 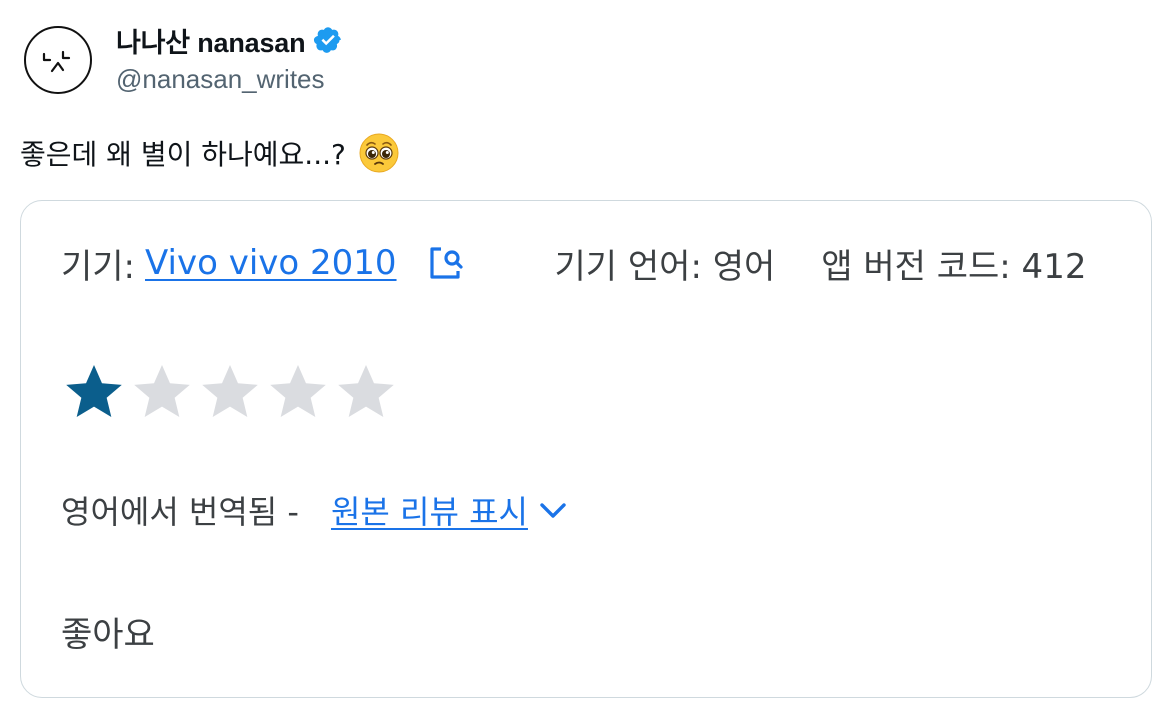 I want to click on review-text: 좋아요, so click(x=108, y=635).